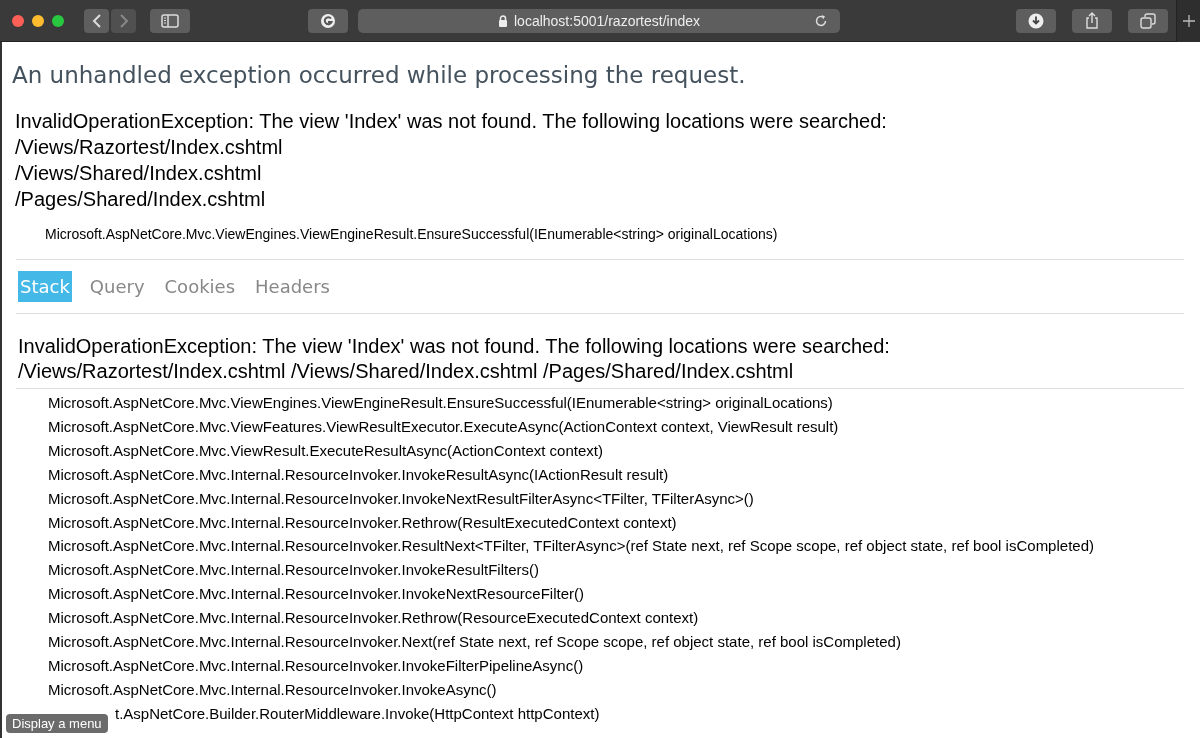  What do you see at coordinates (357, 713) in the screenshot?
I see `stack-frame: t.AspNetCore.Builder.RouterMiddleware.Invoke(HttpContext httpContext)` at bounding box center [357, 713].